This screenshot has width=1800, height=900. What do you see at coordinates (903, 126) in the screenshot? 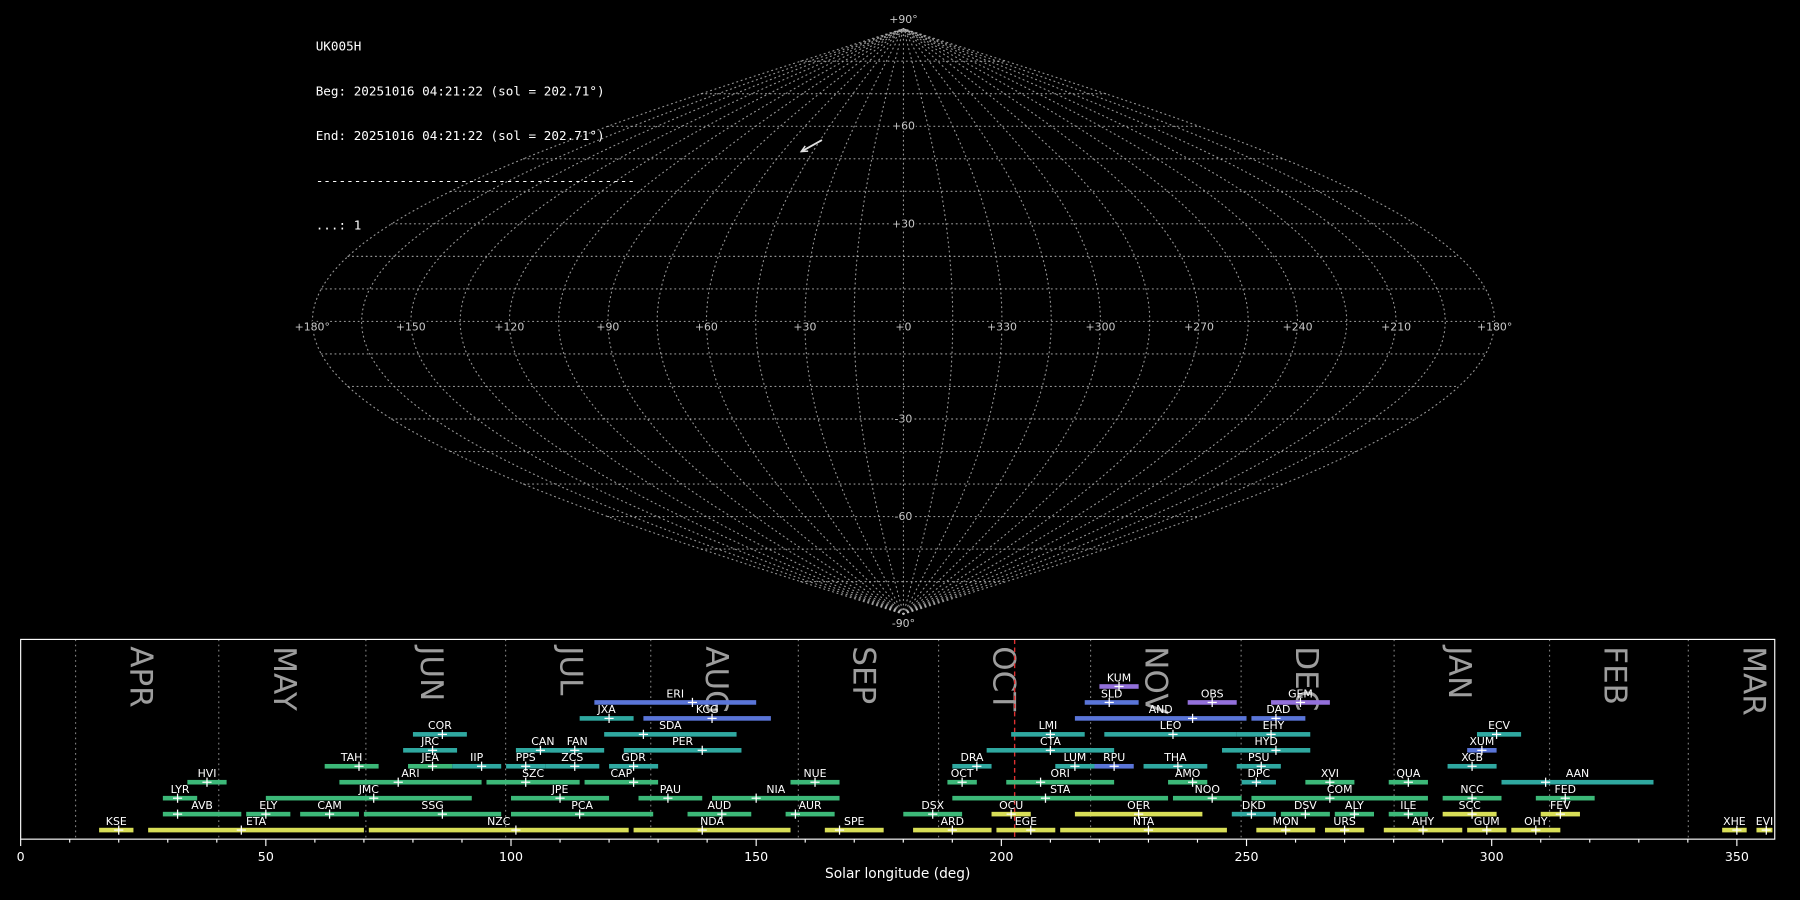
I see `sky-lat-label: +60` at bounding box center [903, 126].